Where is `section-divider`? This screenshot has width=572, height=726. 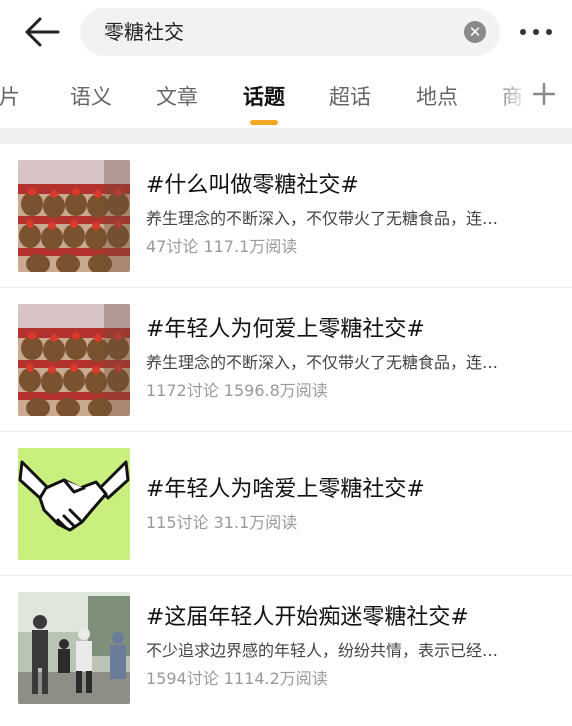
section-divider is located at coordinates (286, 136).